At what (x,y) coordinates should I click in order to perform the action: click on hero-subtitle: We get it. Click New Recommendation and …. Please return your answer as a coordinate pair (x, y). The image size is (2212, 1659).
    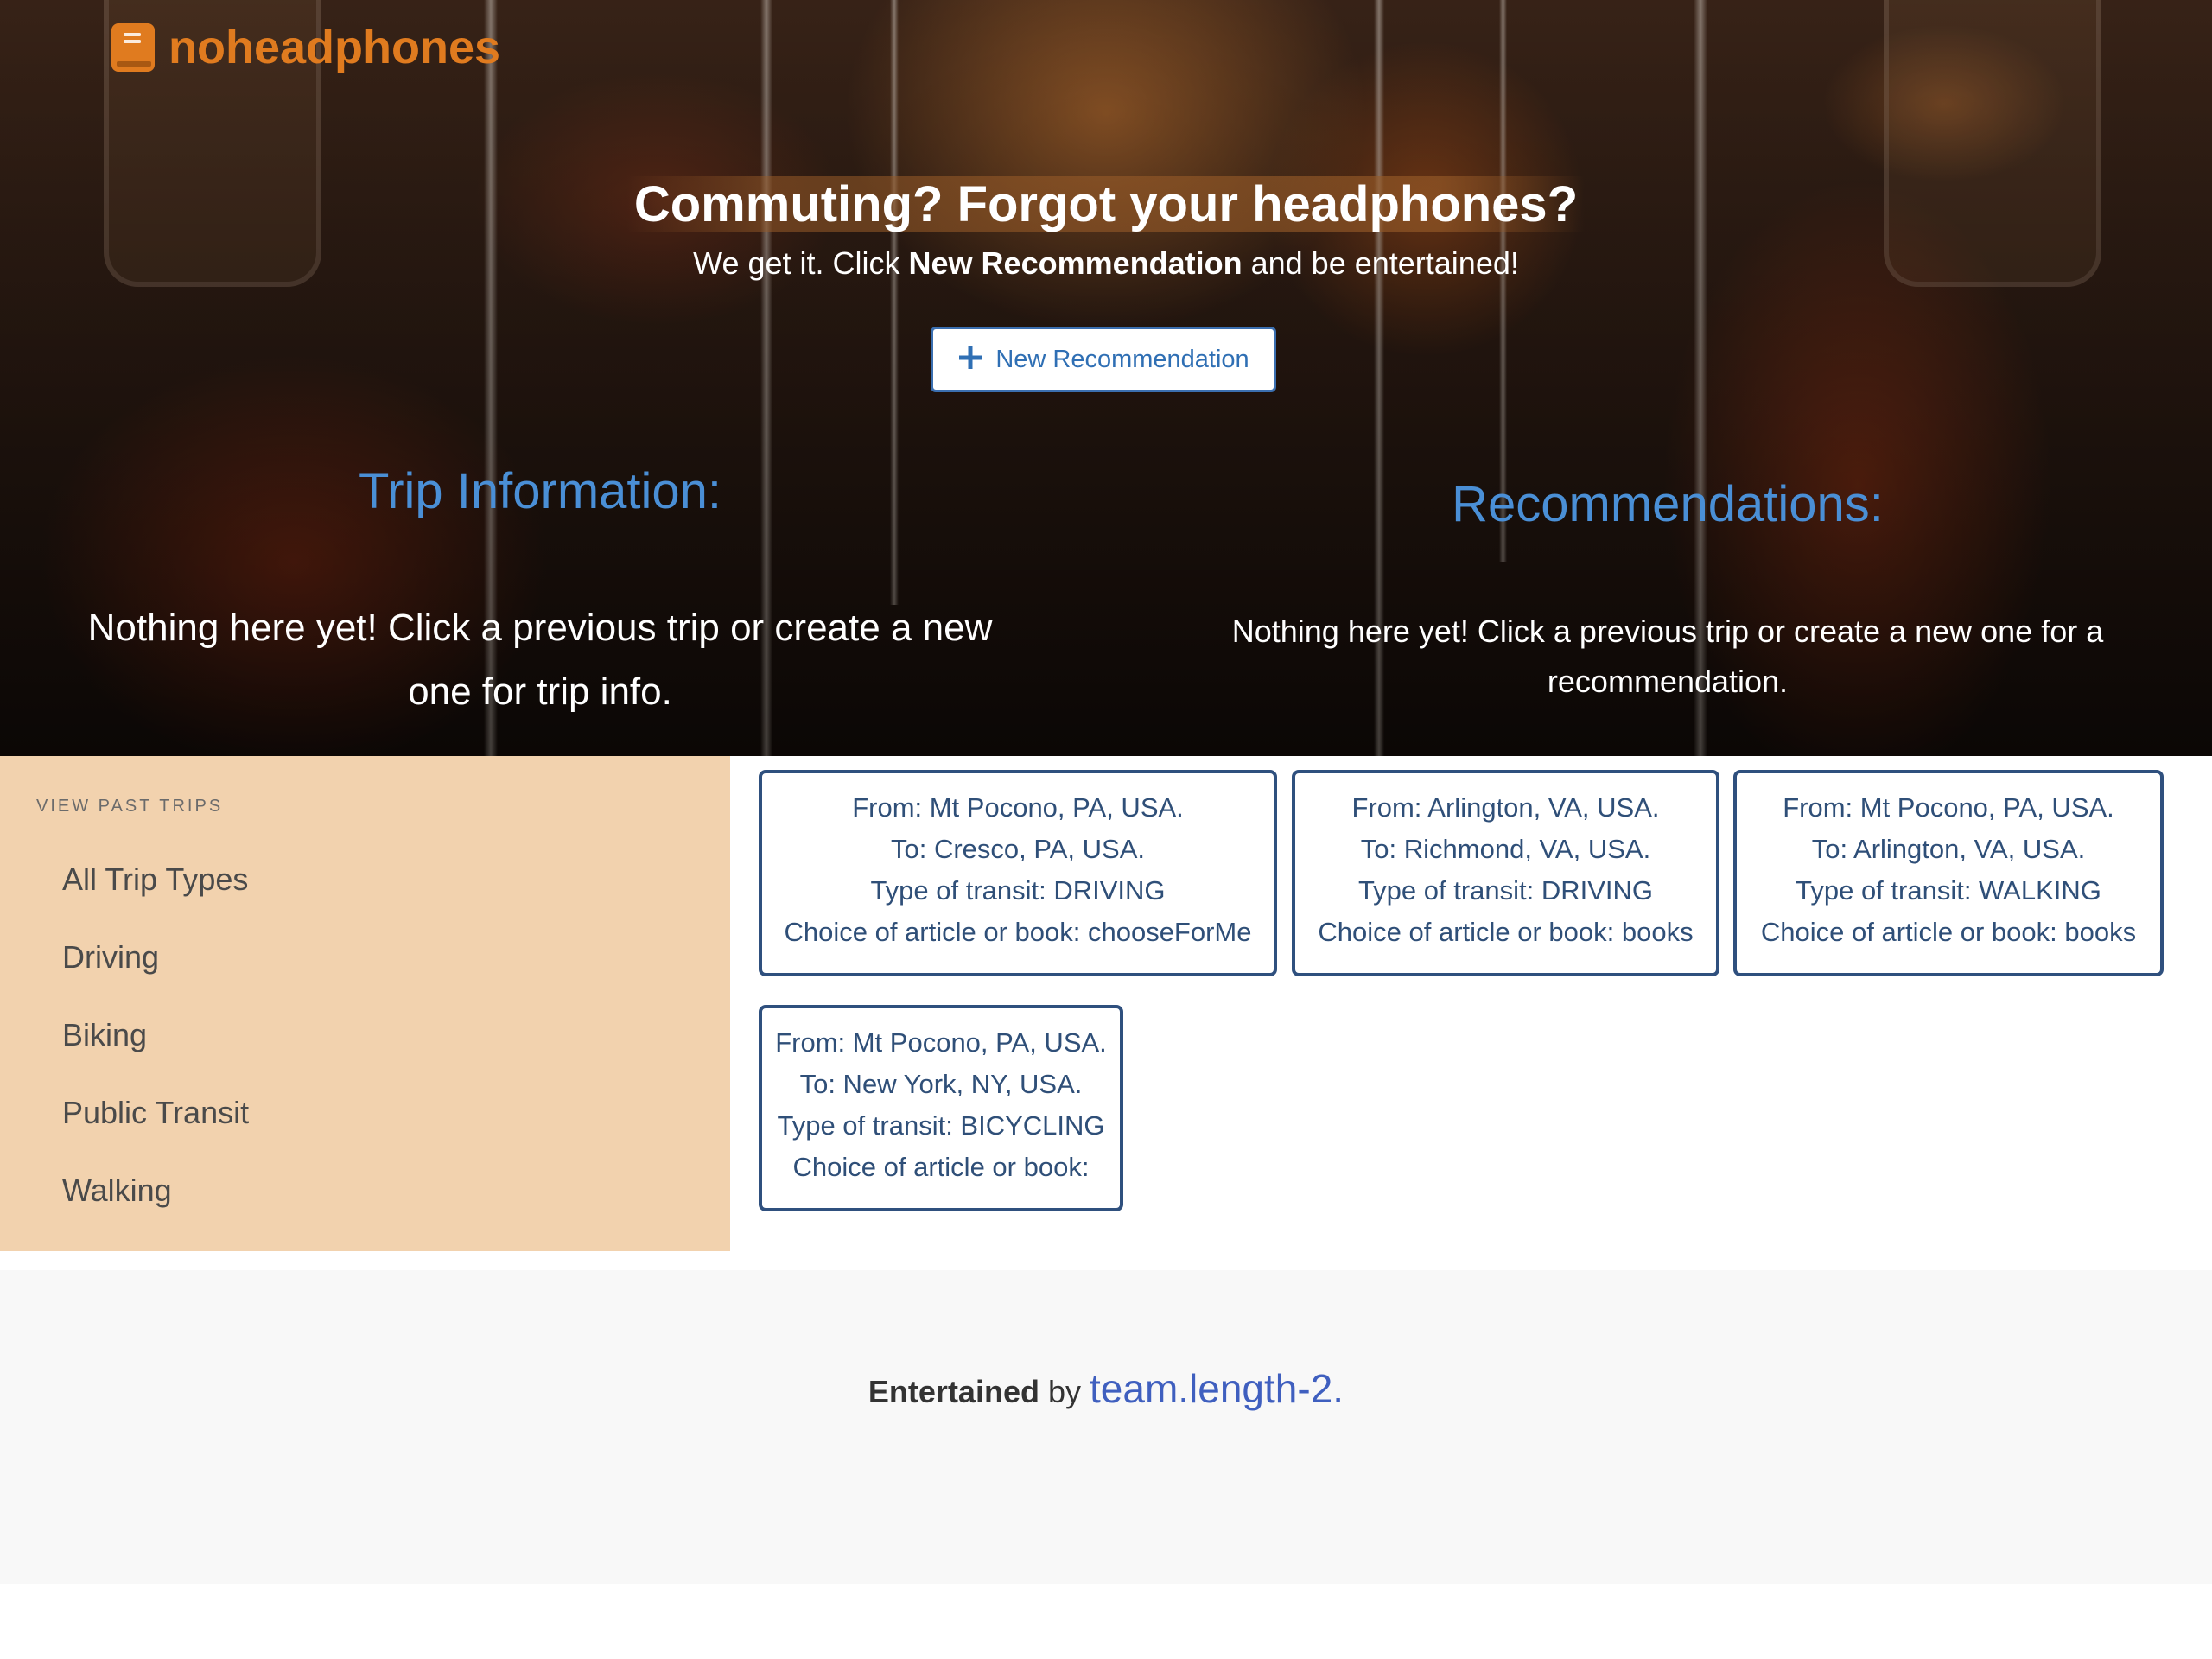
    Looking at the image, I should click on (1106, 263).